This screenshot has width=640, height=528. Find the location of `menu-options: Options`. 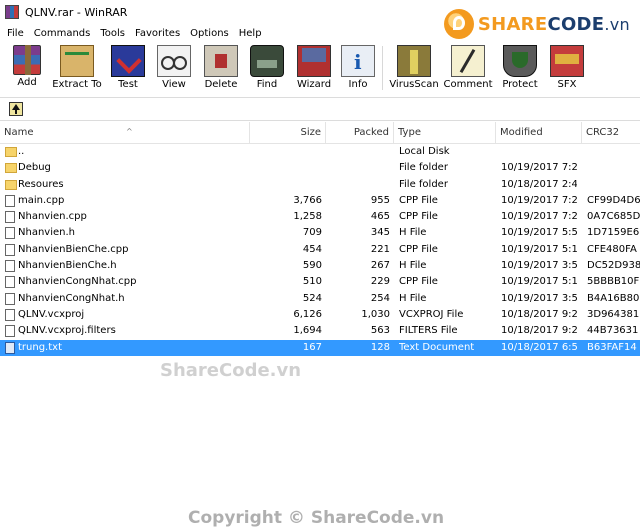

menu-options: Options is located at coordinates (209, 33).